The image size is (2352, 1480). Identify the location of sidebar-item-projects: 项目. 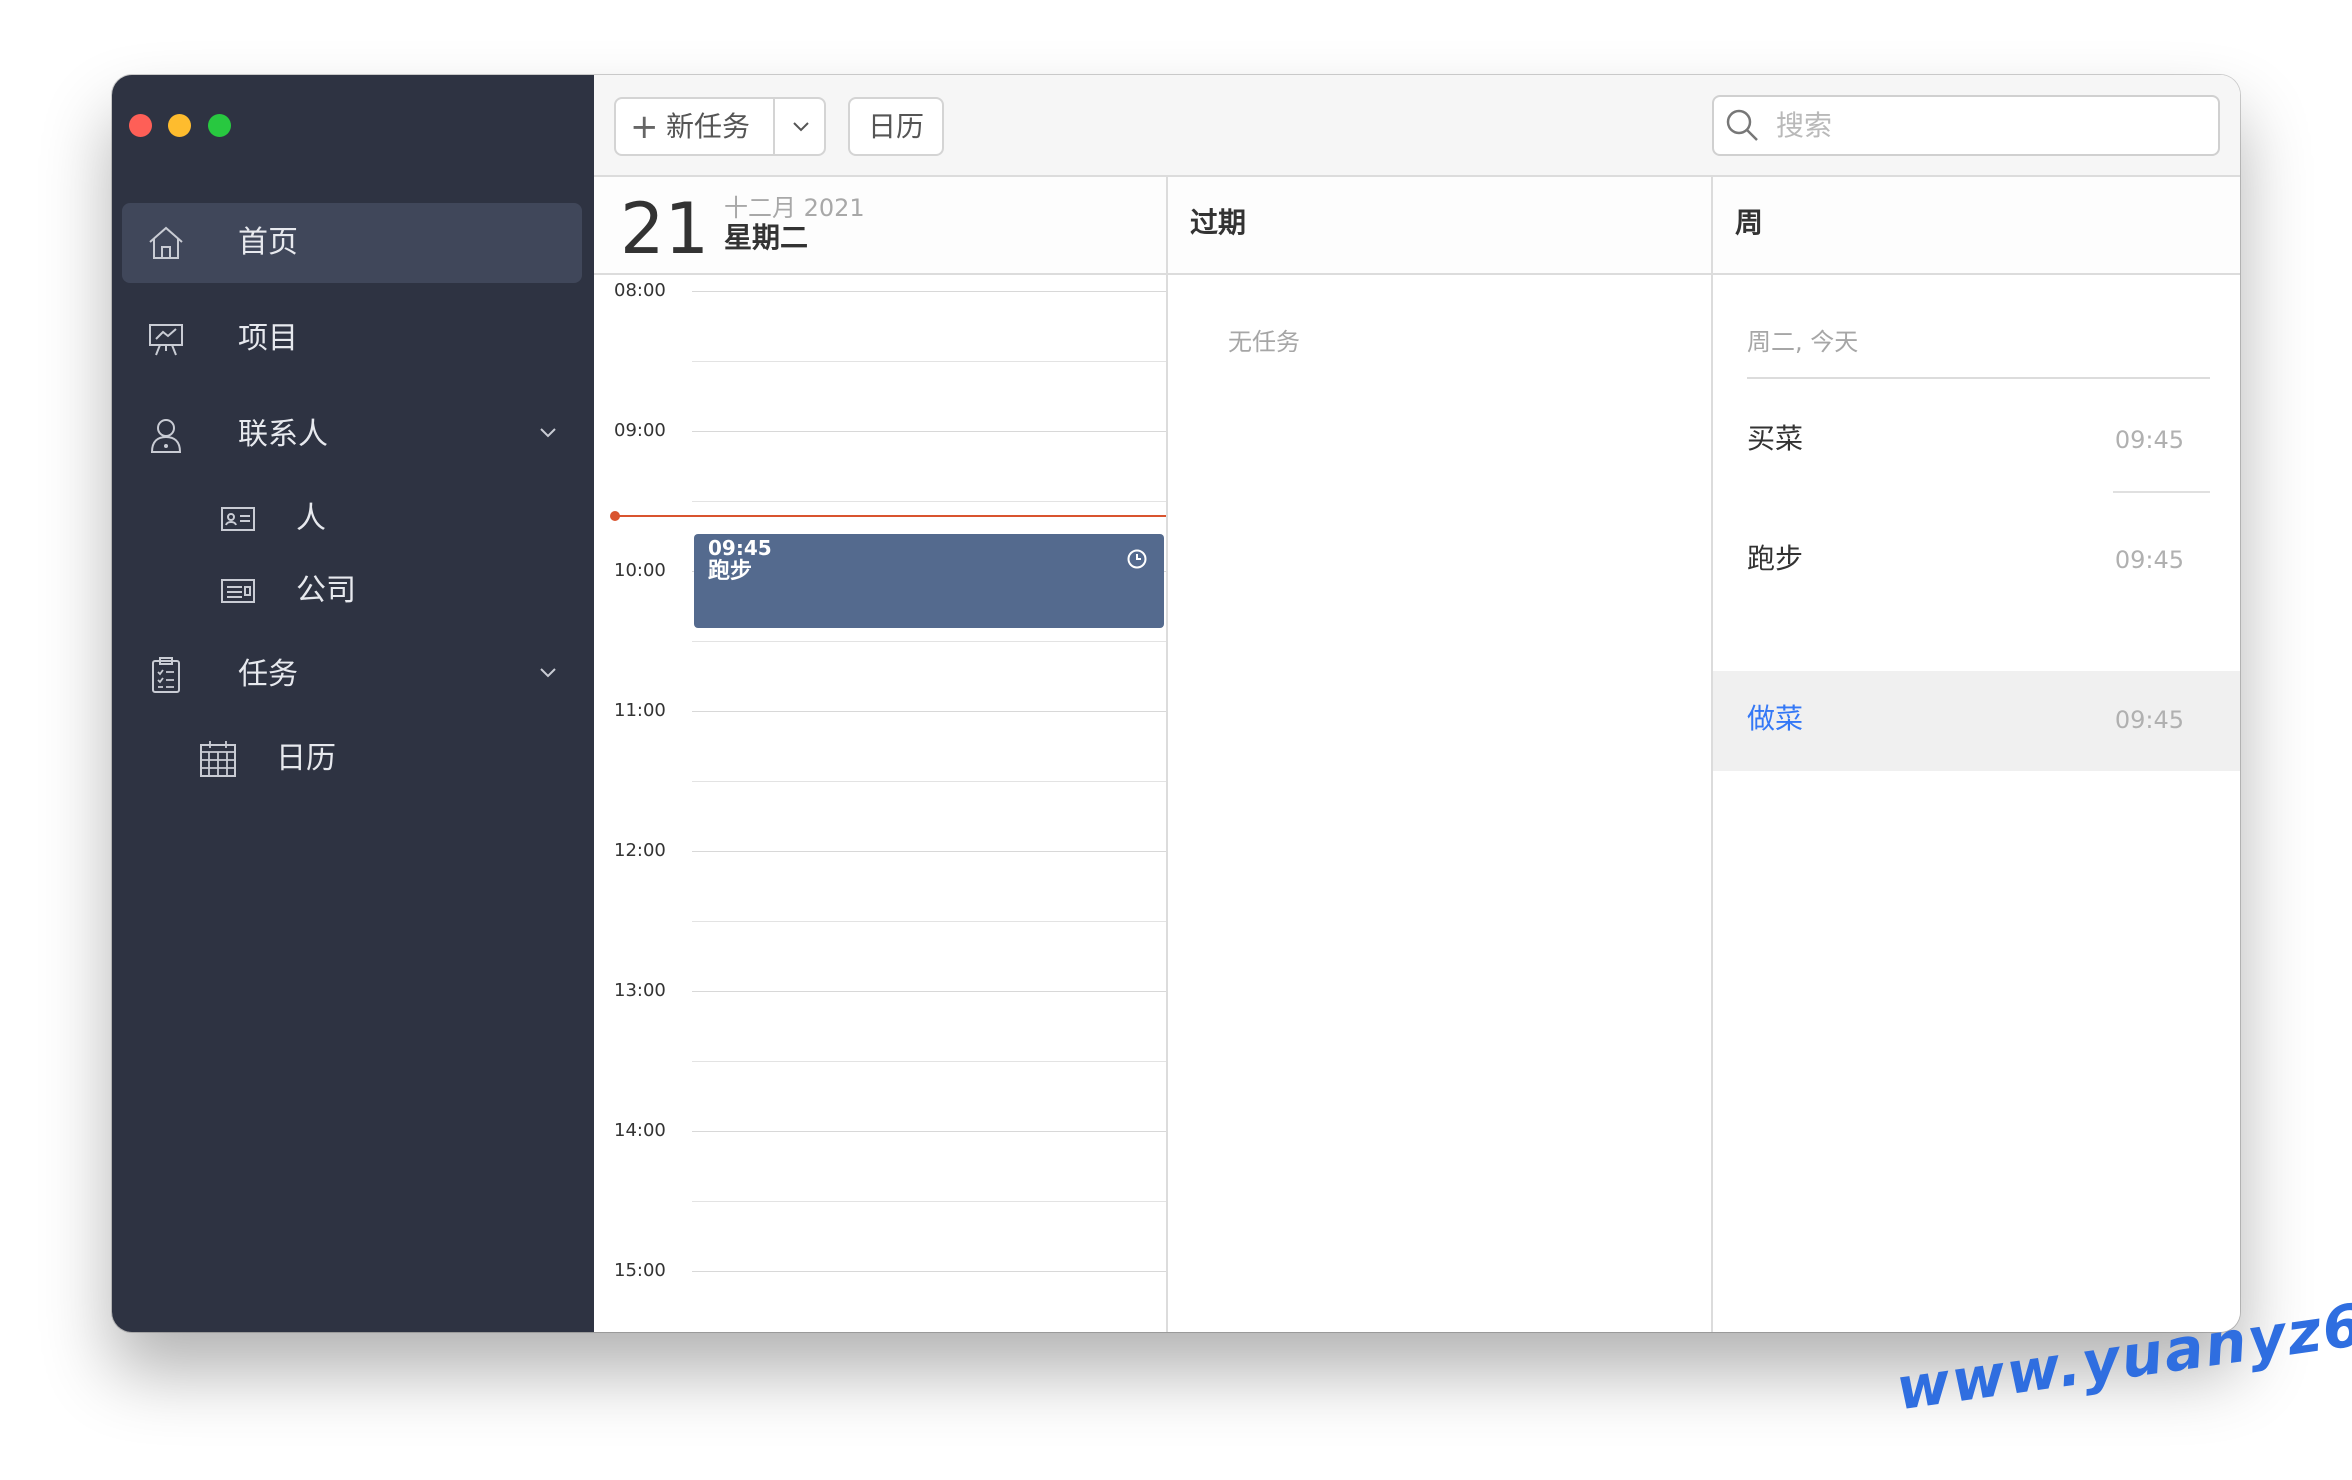
(352, 339).